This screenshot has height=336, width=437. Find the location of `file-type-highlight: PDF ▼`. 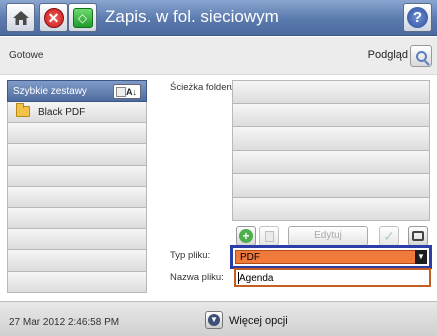

file-type-highlight: PDF ▼ is located at coordinates (331, 257).